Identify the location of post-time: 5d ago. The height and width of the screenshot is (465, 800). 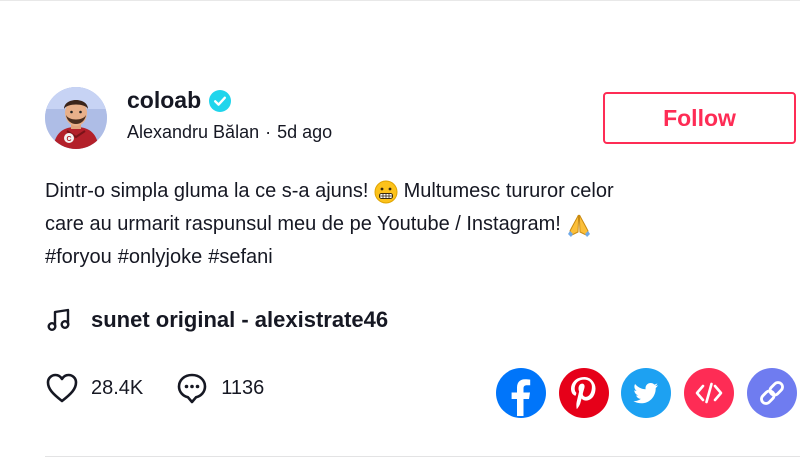
(305, 132).